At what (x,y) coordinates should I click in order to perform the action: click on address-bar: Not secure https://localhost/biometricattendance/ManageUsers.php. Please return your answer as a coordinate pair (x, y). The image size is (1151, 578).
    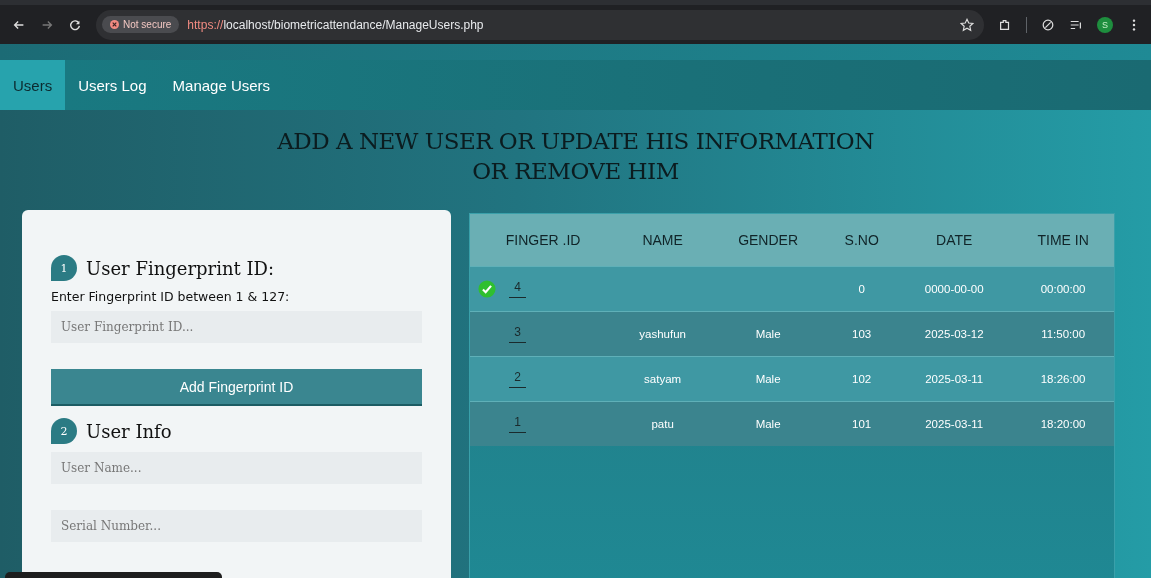
    Looking at the image, I should click on (540, 24).